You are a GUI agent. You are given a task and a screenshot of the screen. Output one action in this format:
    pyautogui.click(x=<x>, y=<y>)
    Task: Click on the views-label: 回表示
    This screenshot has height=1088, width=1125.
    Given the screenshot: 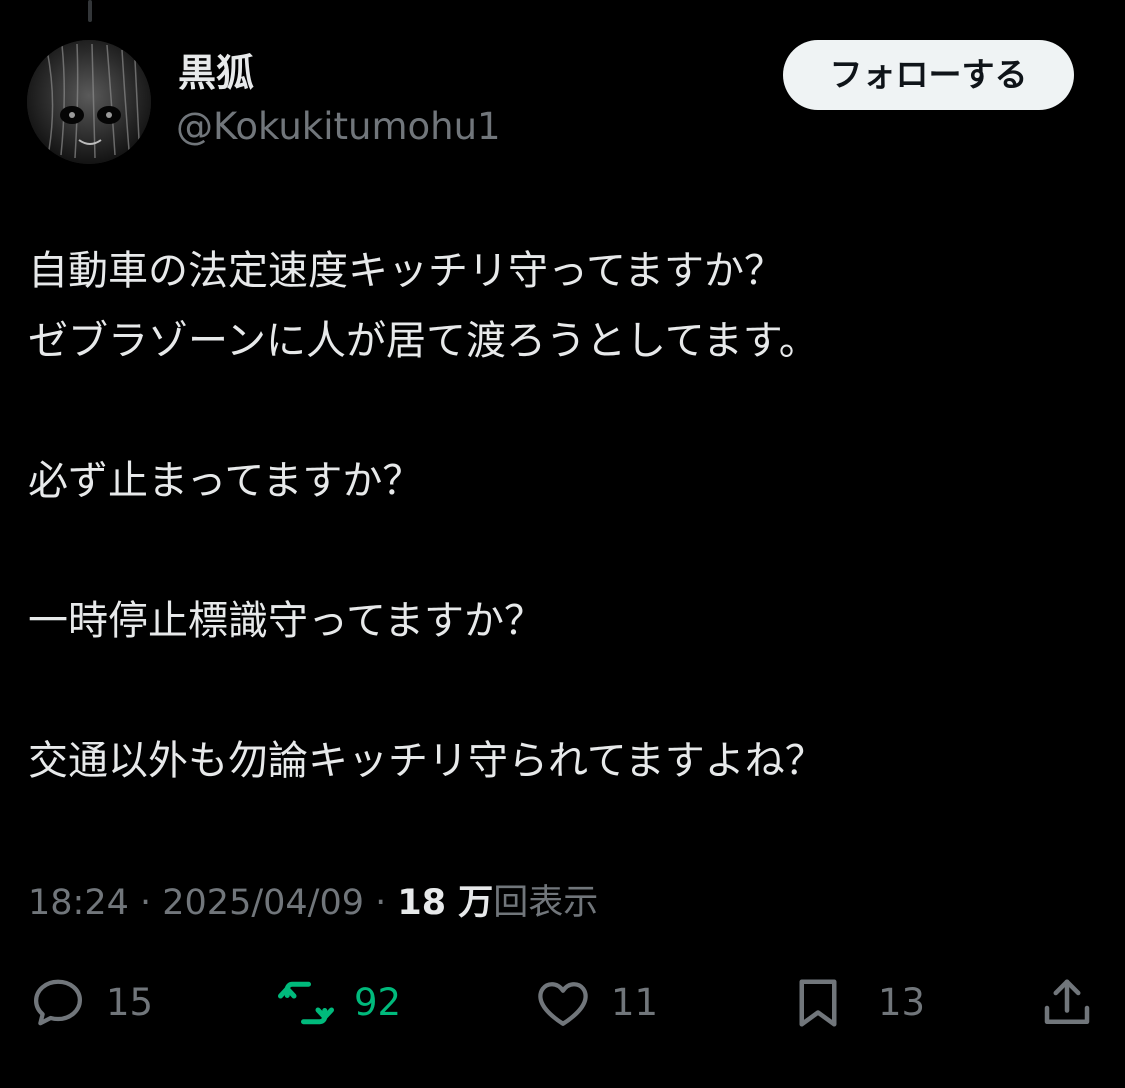 What is the action you would take?
    pyautogui.click(x=545, y=903)
    